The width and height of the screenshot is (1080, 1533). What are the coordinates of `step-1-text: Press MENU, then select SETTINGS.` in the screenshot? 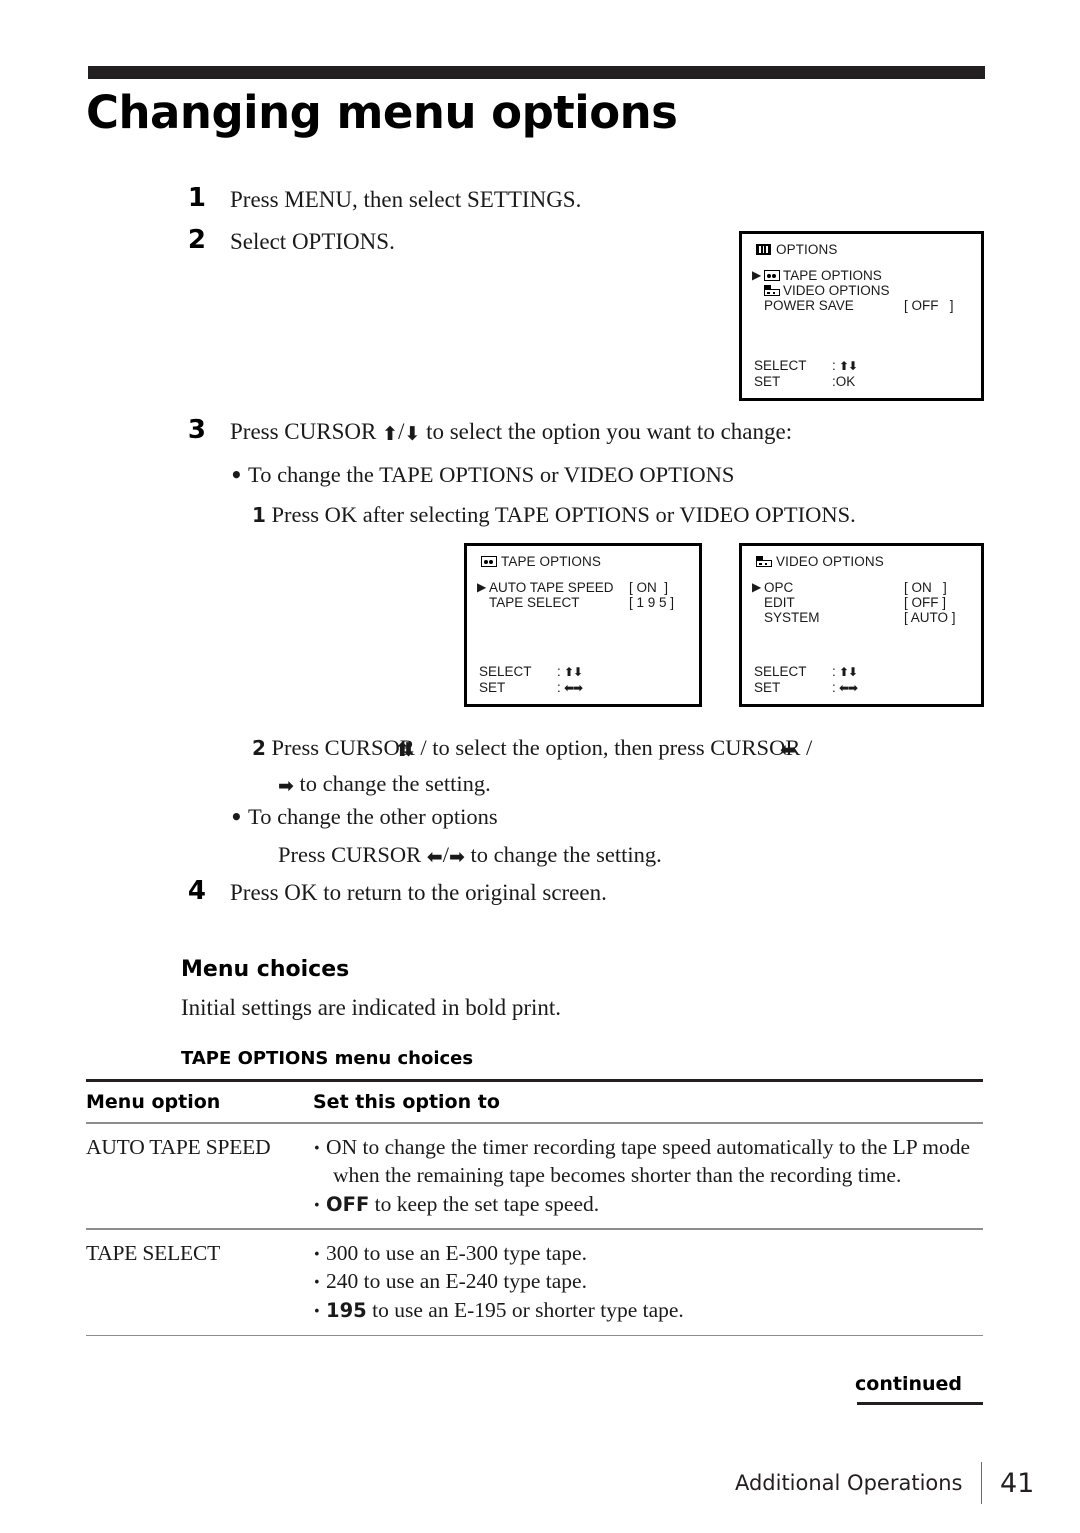 It's located at (406, 199).